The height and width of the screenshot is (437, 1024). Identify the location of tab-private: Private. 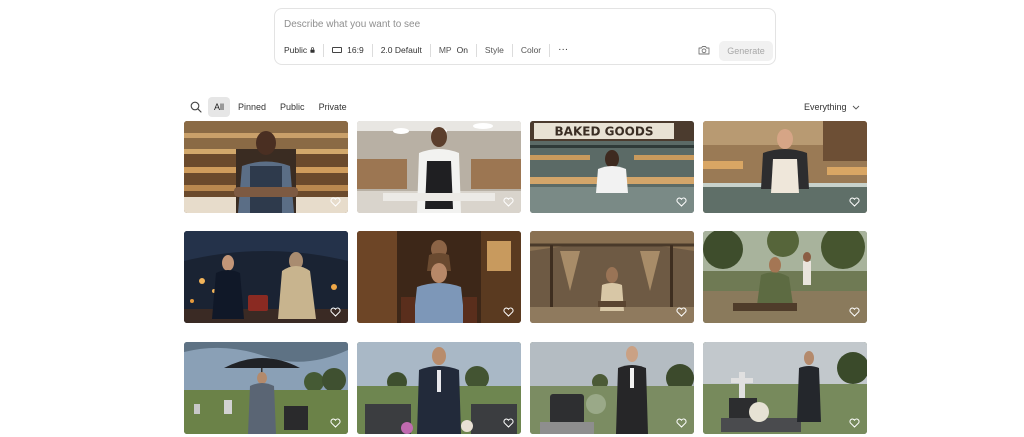
(333, 107).